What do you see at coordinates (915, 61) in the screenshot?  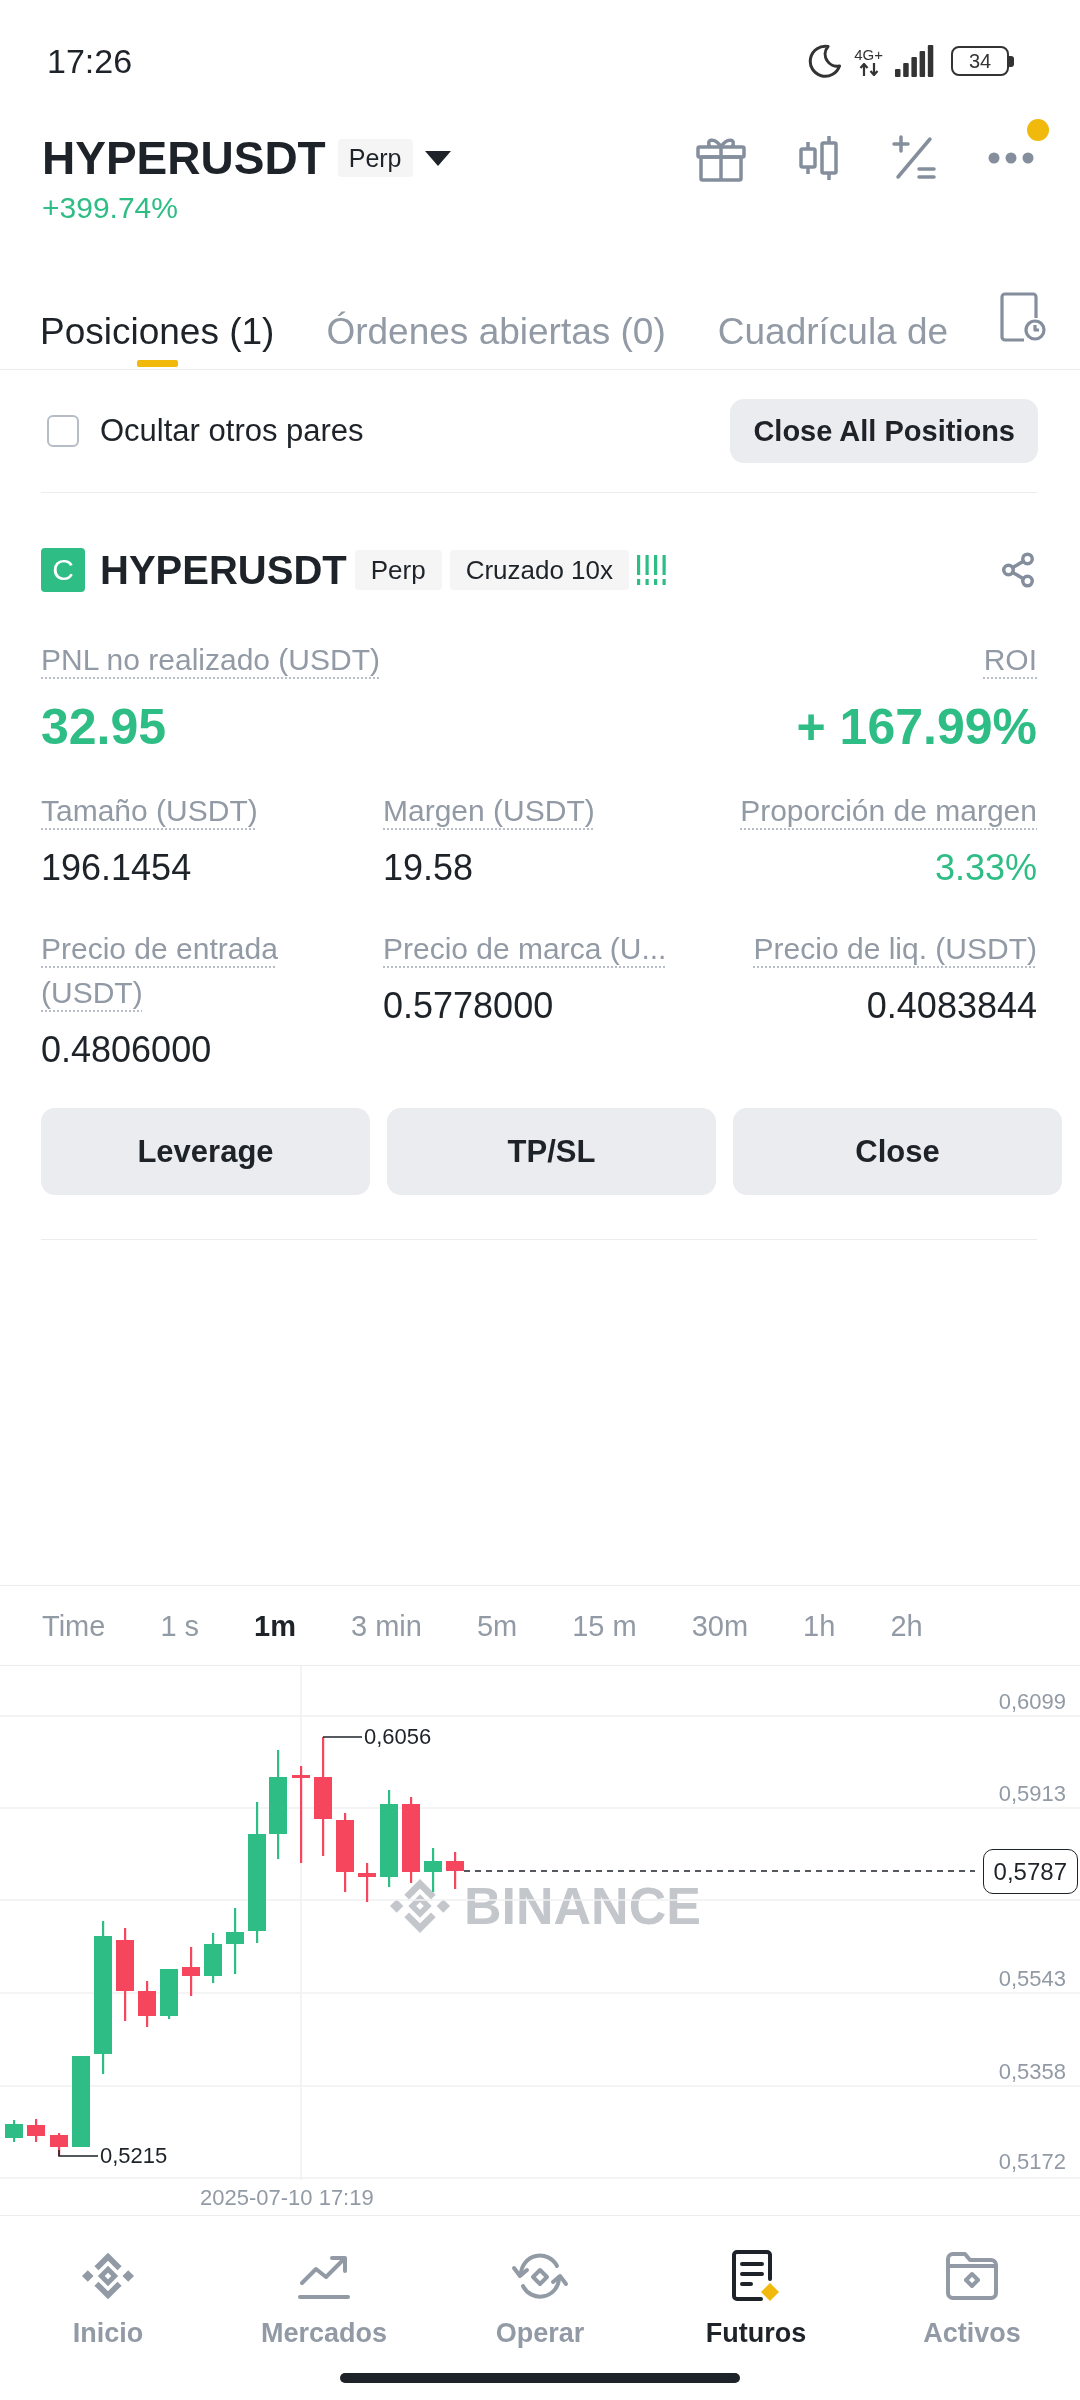 I see `signal-icon` at bounding box center [915, 61].